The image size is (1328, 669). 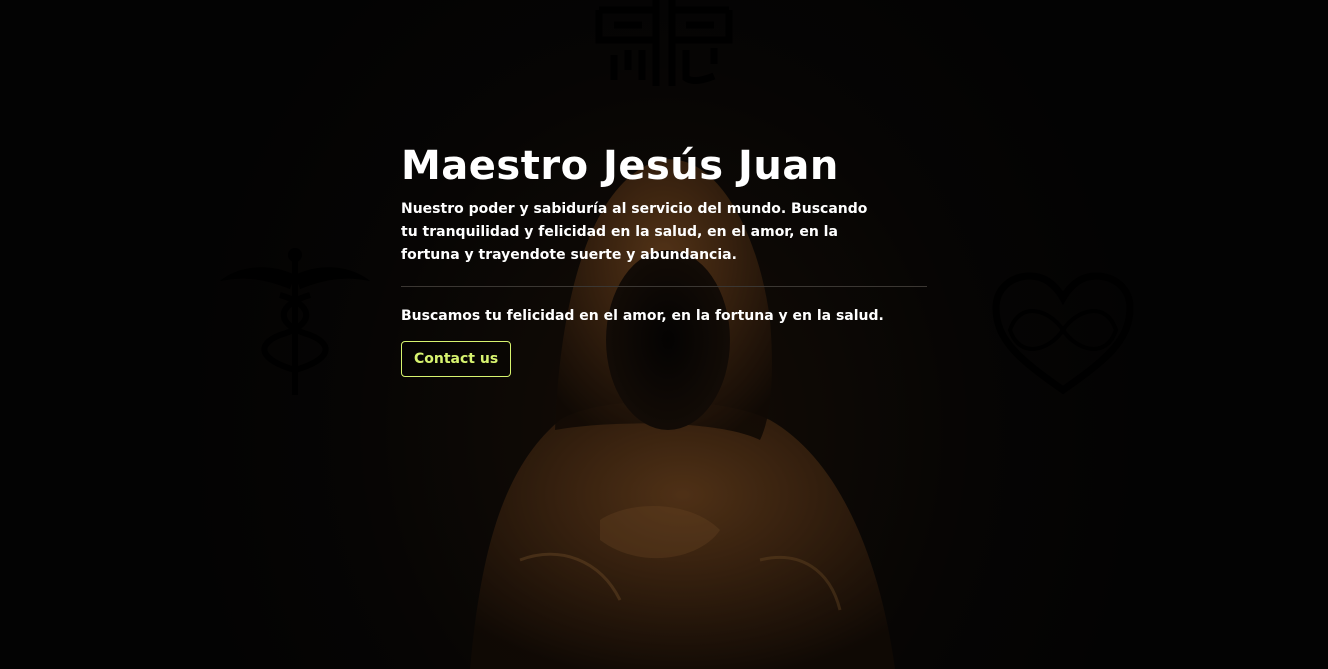 What do you see at coordinates (620, 166) in the screenshot?
I see `page-title: Maestro Jesús Juan` at bounding box center [620, 166].